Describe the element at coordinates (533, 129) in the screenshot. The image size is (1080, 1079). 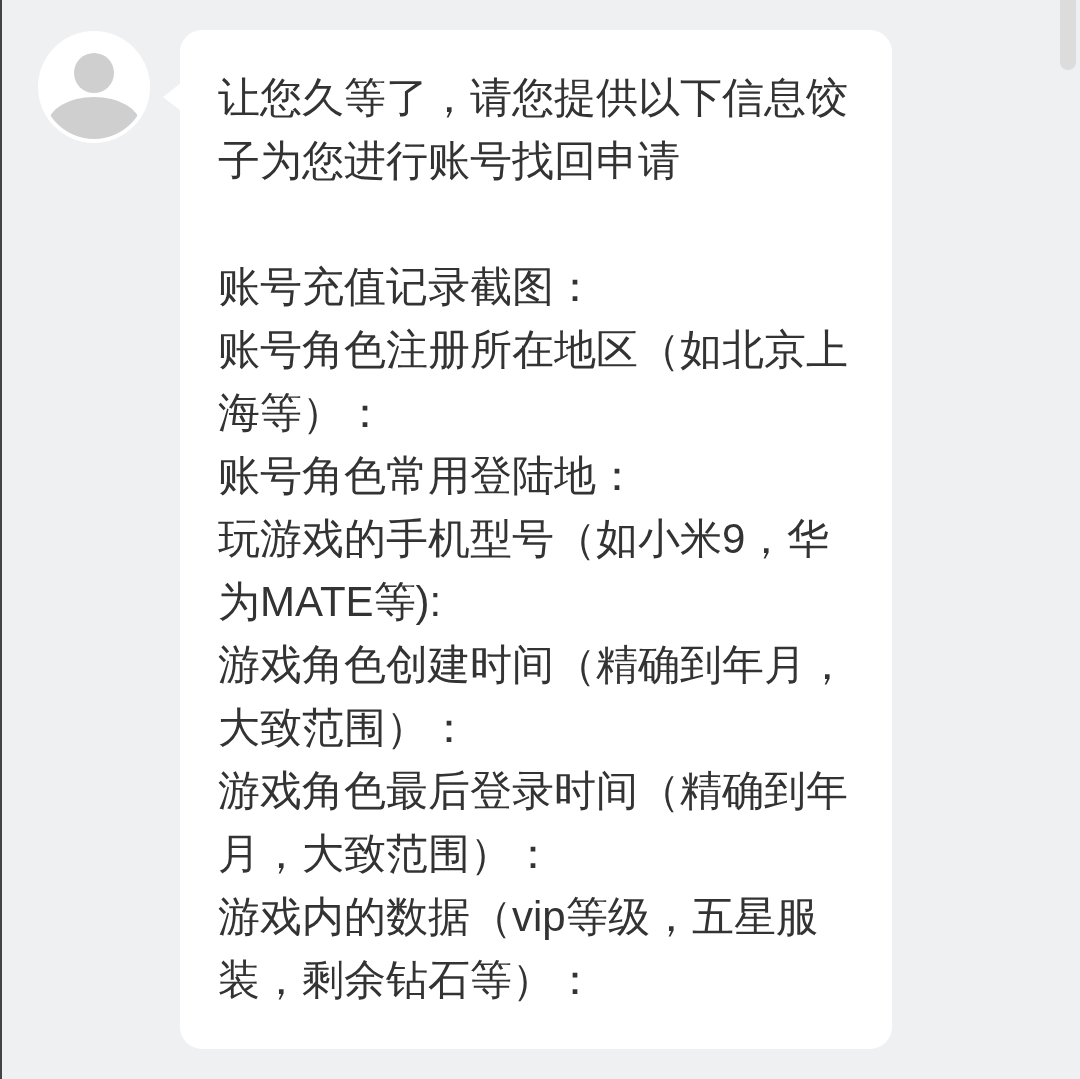
I see `message-text: 让您久等了，请您提供以下信息饺子为您进行账号找回申请` at that location.